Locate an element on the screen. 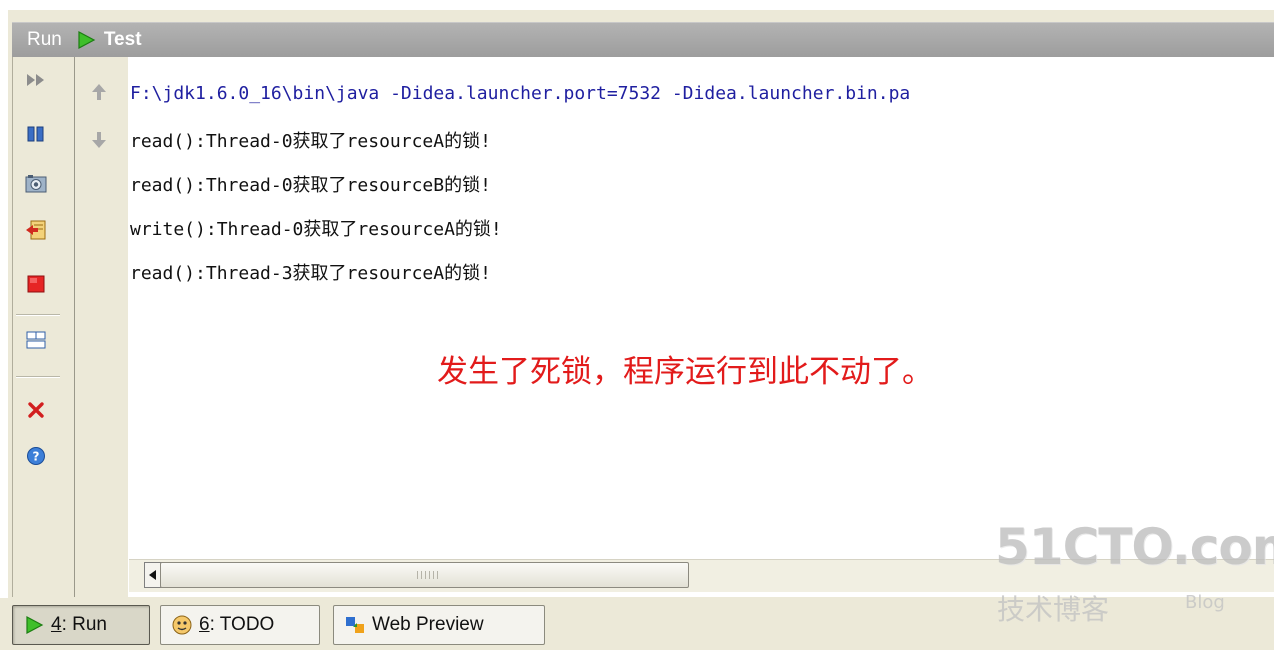 Image resolution: width=1274 pixels, height=650 pixels. watermark-brand: 51CTO.com is located at coordinates (1134, 547).